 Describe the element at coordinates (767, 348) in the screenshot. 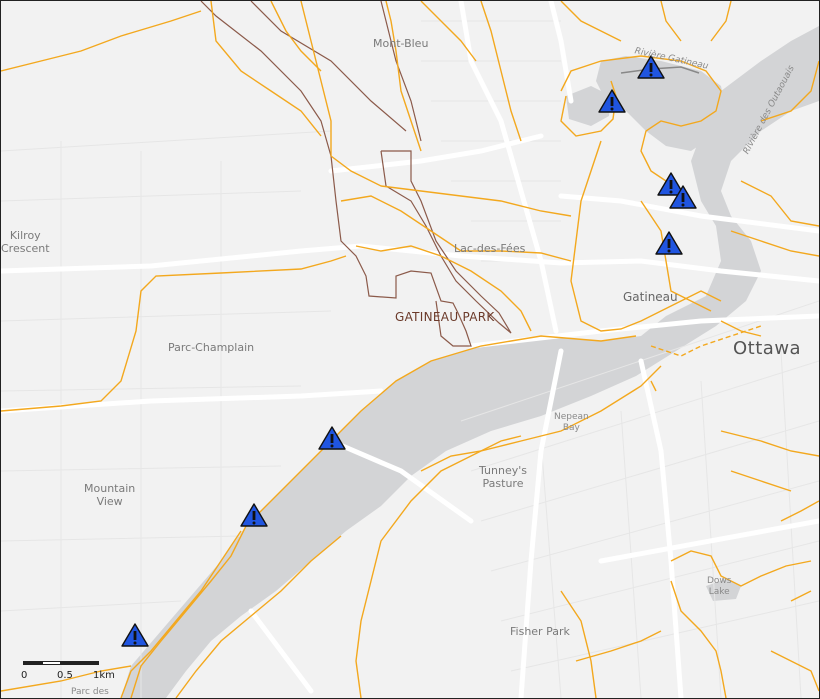

I see `label-ottawa: Ottawa` at that location.